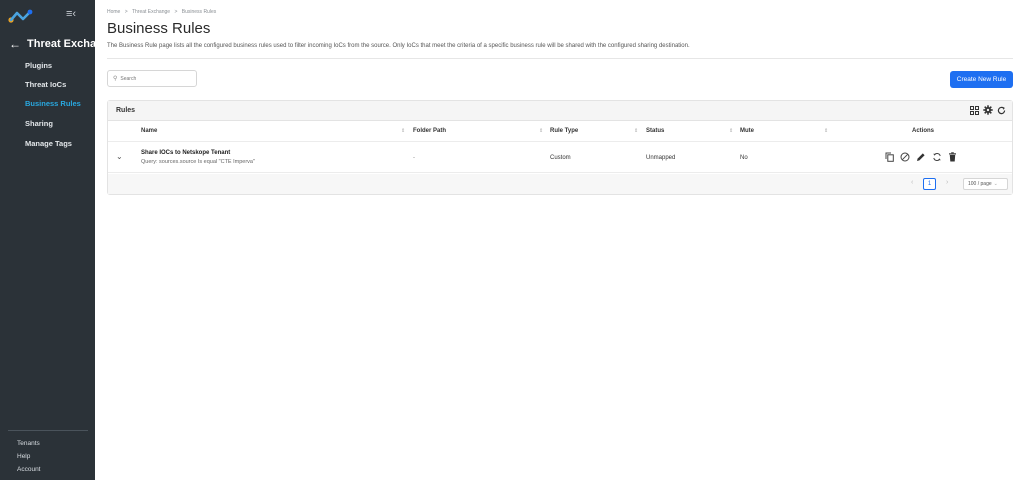  I want to click on chevron-down-icon: ⌄, so click(995, 184).